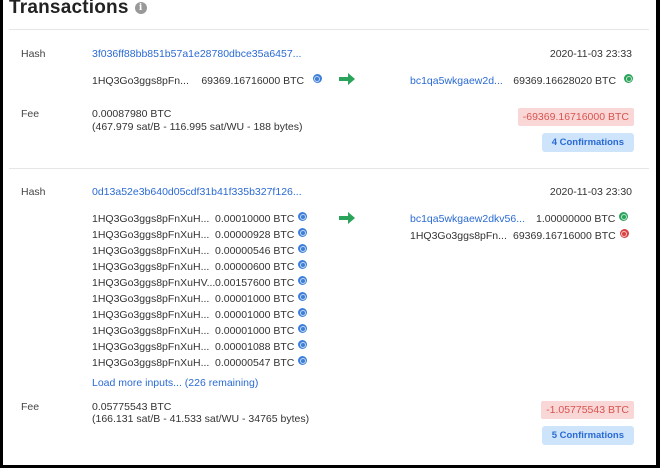 This screenshot has height=468, width=660. I want to click on list-item: 1HQ3Go3ggs8pFn... 69369.16716000 BTC, so click(519, 234).